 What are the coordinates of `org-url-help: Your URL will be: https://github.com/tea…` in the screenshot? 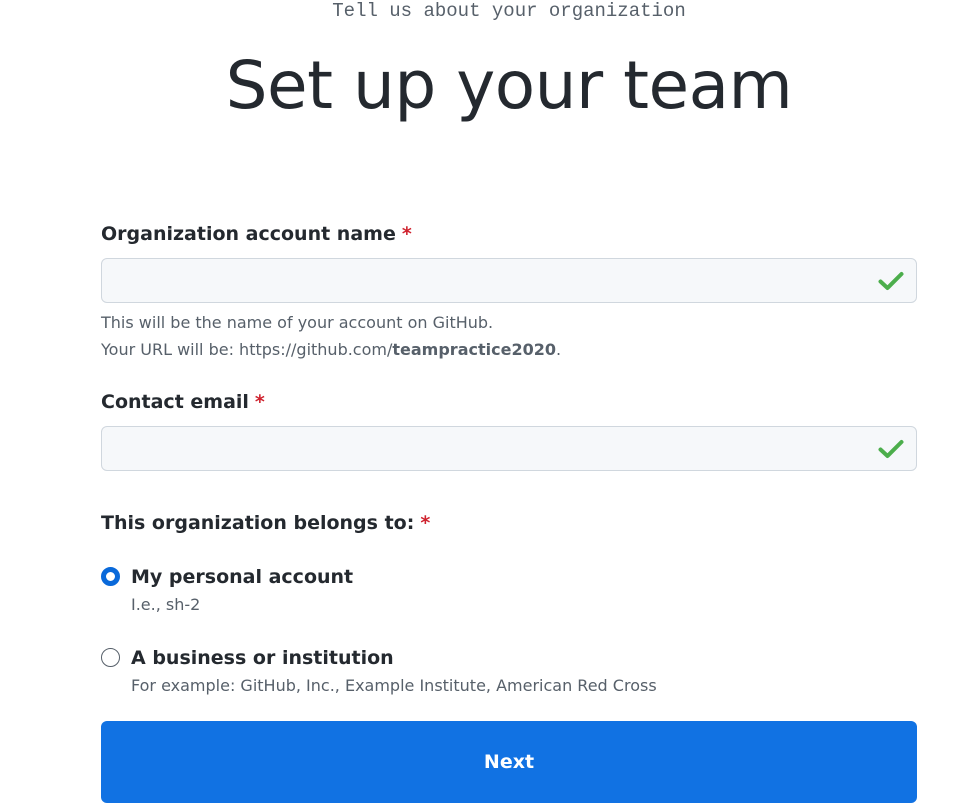 It's located at (331, 349).